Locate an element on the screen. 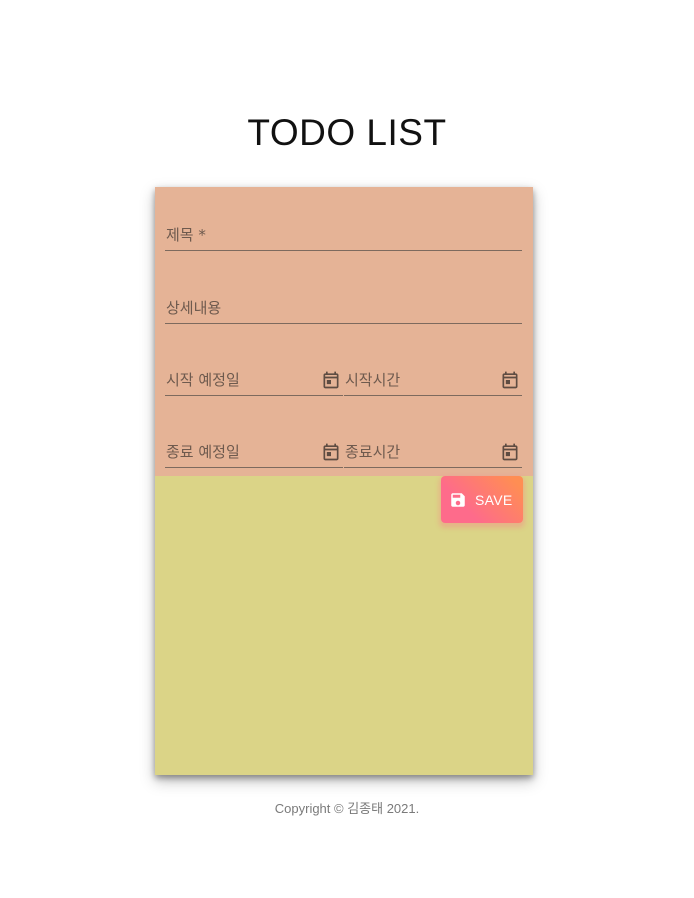 The image size is (694, 898). save-icon is located at coordinates (458, 500).